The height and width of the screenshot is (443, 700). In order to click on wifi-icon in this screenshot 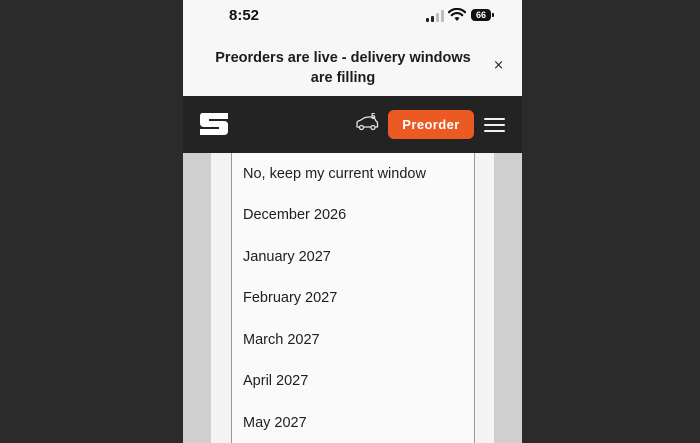, I will do `click(457, 14)`.